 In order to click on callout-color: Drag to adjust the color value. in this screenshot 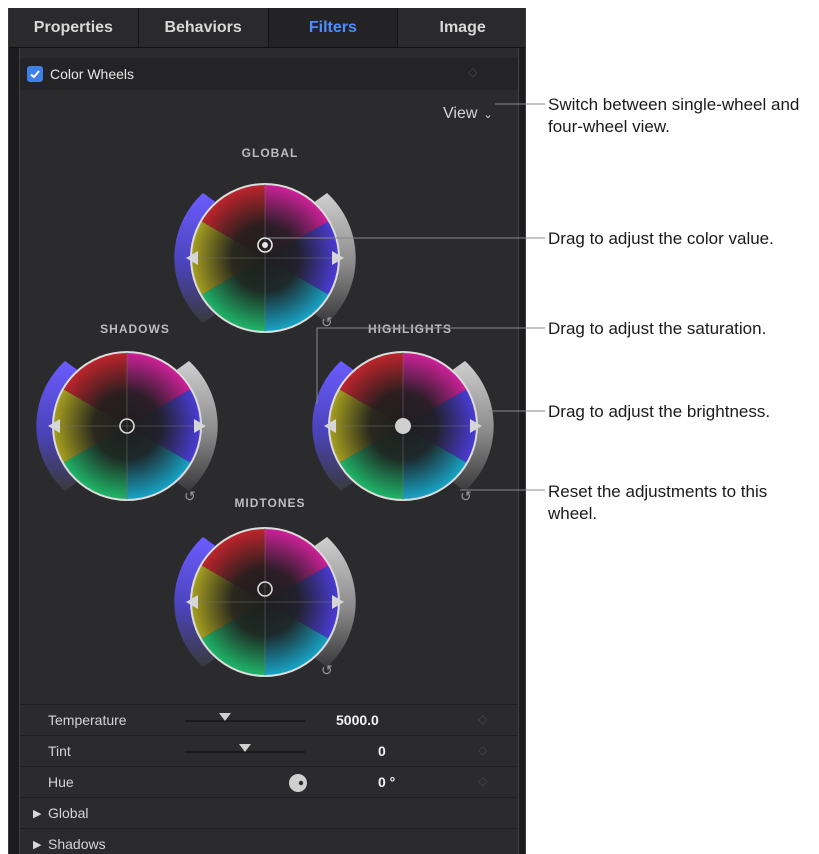, I will do `click(661, 238)`.